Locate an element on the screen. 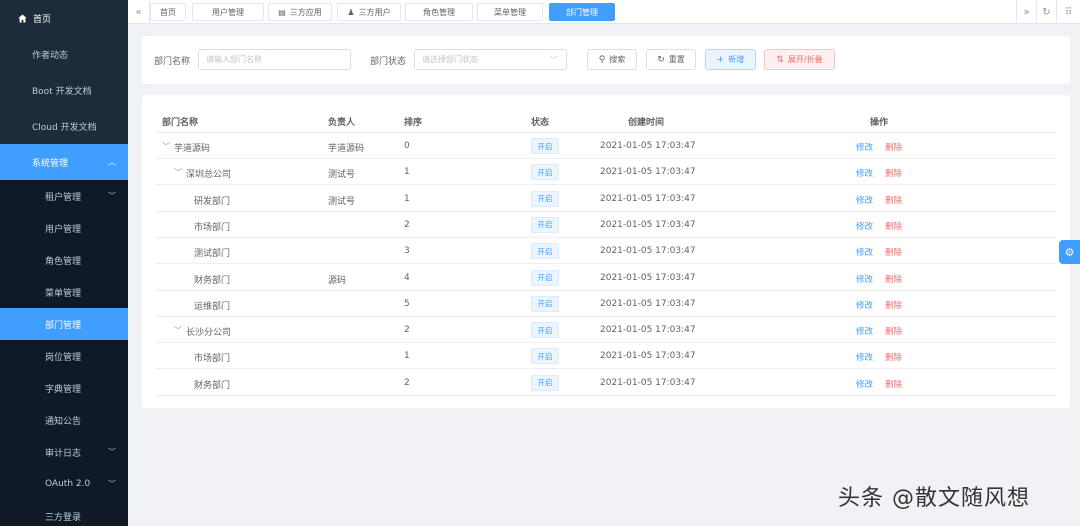 This screenshot has height=526, width=1080. tab-item: 用户管理 is located at coordinates (228, 12).